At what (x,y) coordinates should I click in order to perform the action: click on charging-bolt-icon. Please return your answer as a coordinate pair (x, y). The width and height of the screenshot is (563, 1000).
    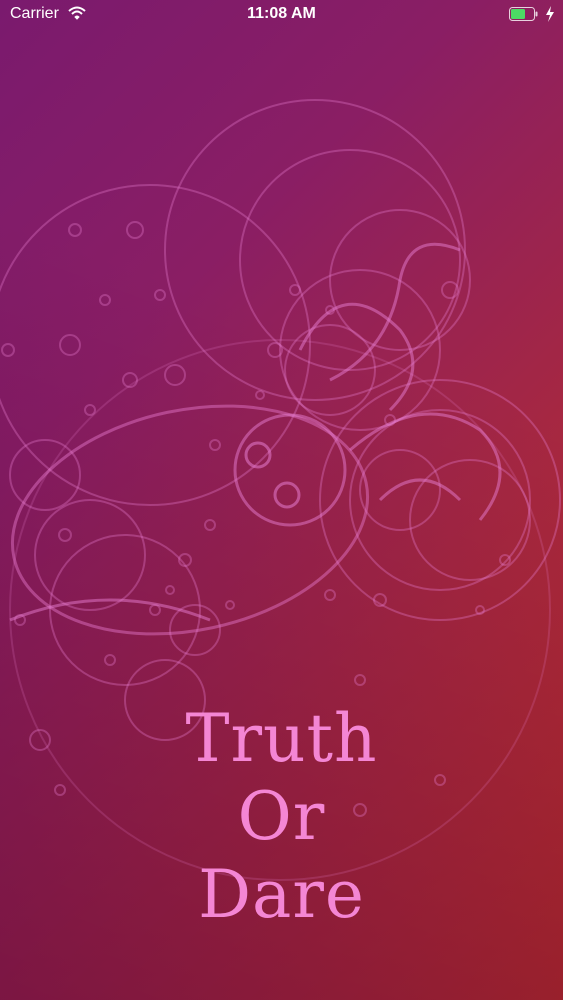
    Looking at the image, I should click on (550, 14).